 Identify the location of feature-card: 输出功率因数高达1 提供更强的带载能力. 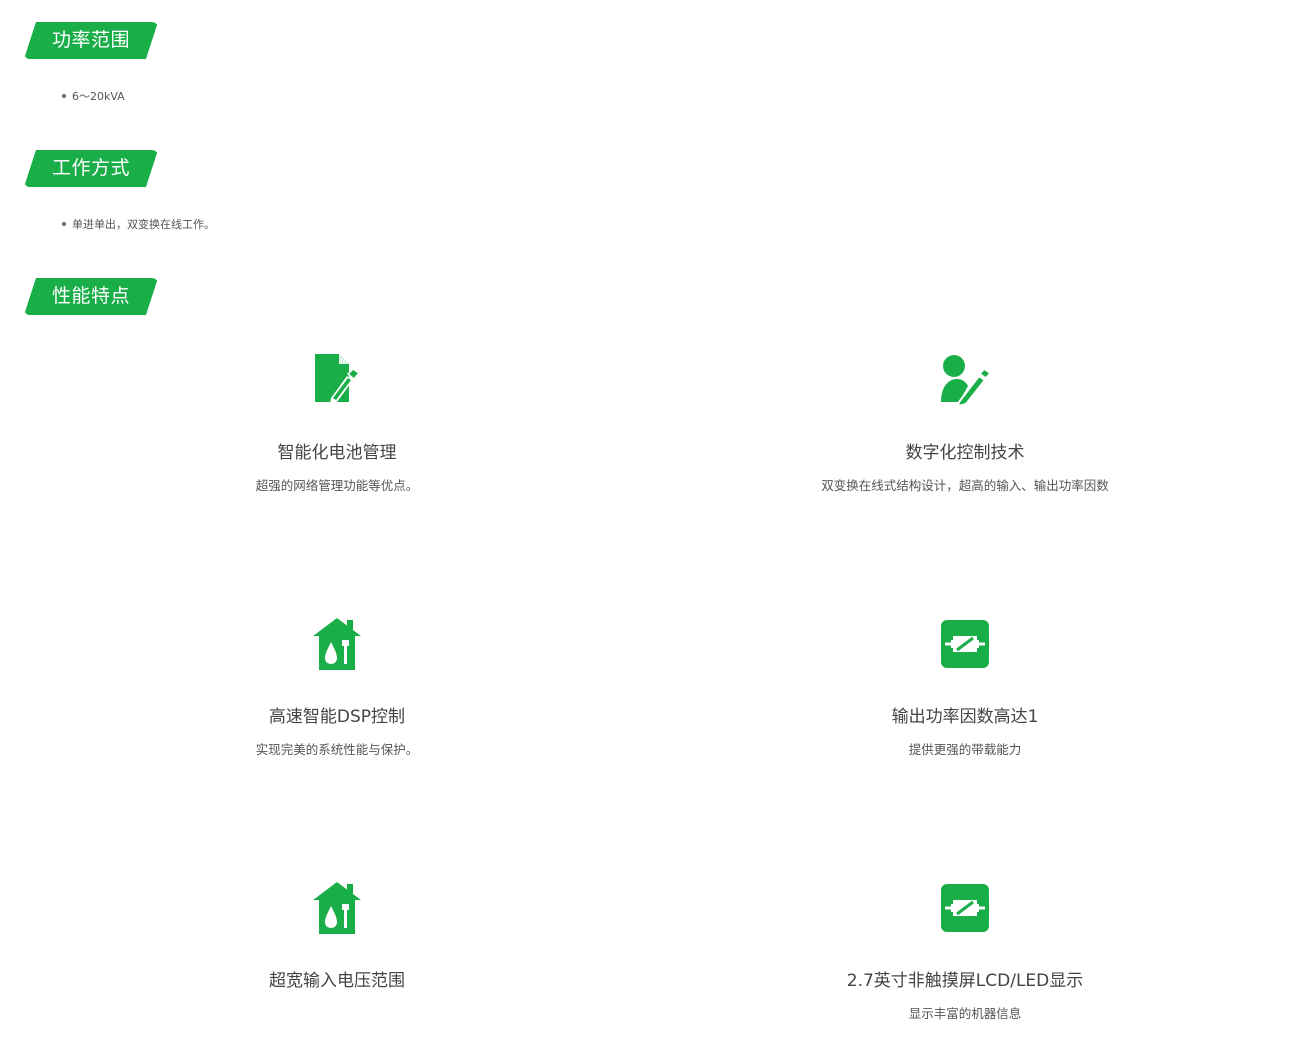
(965, 687).